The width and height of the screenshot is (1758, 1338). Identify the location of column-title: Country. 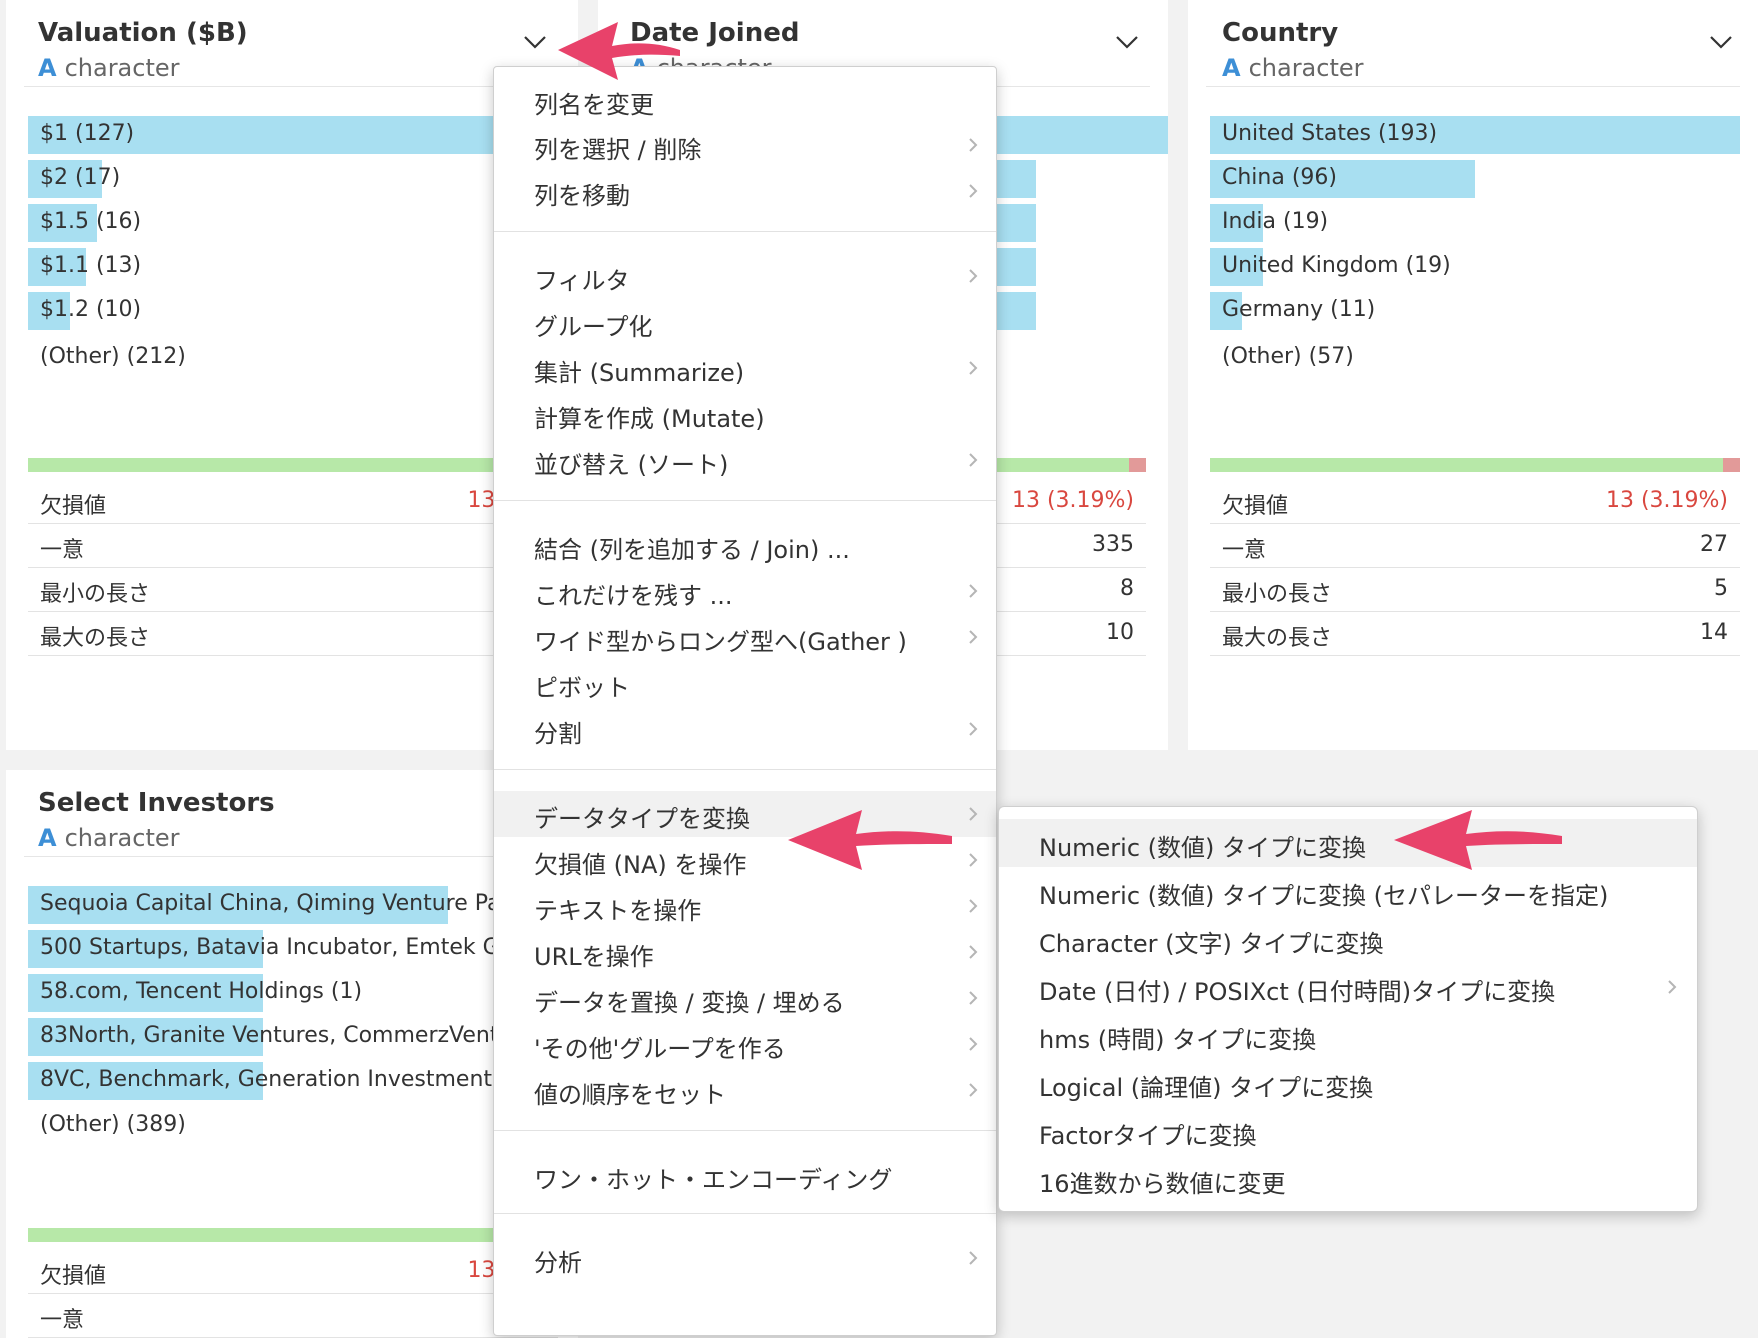
(1280, 33).